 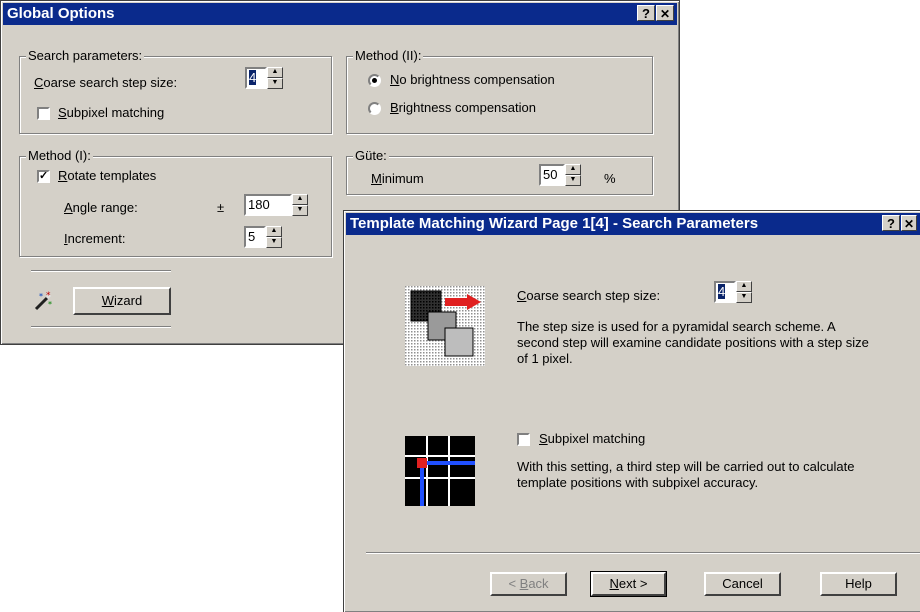 I want to click on pyramid-search-illustration, so click(x=445, y=326).